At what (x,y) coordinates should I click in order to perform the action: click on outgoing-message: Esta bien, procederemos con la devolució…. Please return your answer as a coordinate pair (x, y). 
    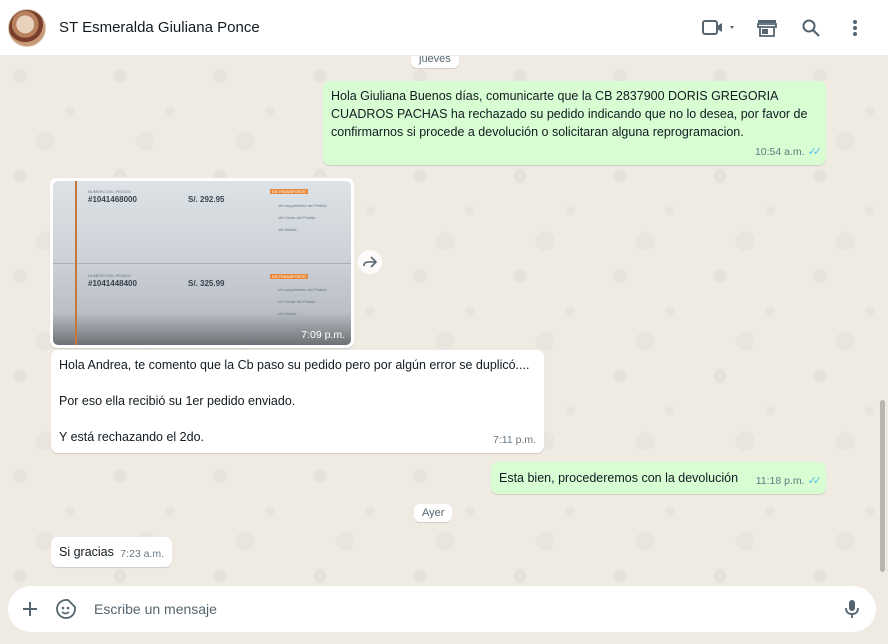
    Looking at the image, I should click on (658, 478).